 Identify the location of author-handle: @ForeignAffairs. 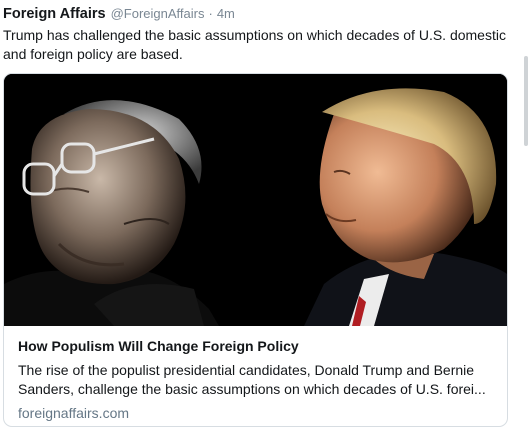
(158, 13).